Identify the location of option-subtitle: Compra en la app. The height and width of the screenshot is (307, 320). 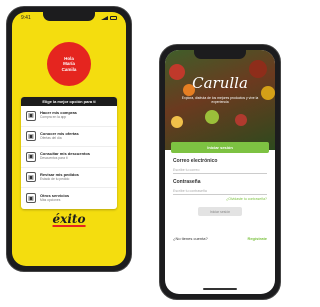
(53, 117).